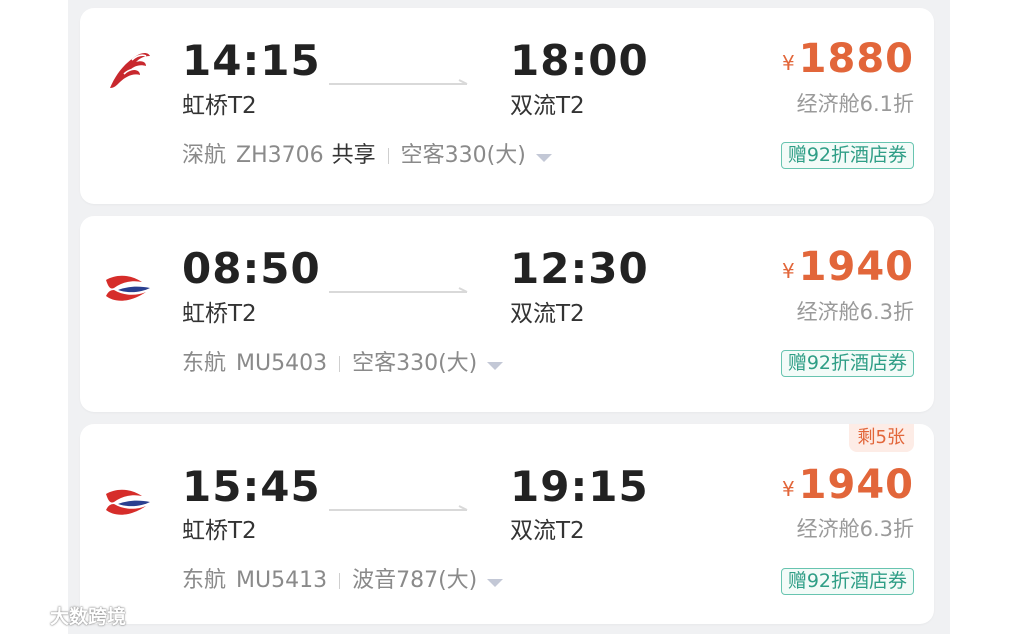 This screenshot has height=634, width=1016. Describe the element at coordinates (579, 268) in the screenshot. I see `arrival-time: 12:30` at that location.